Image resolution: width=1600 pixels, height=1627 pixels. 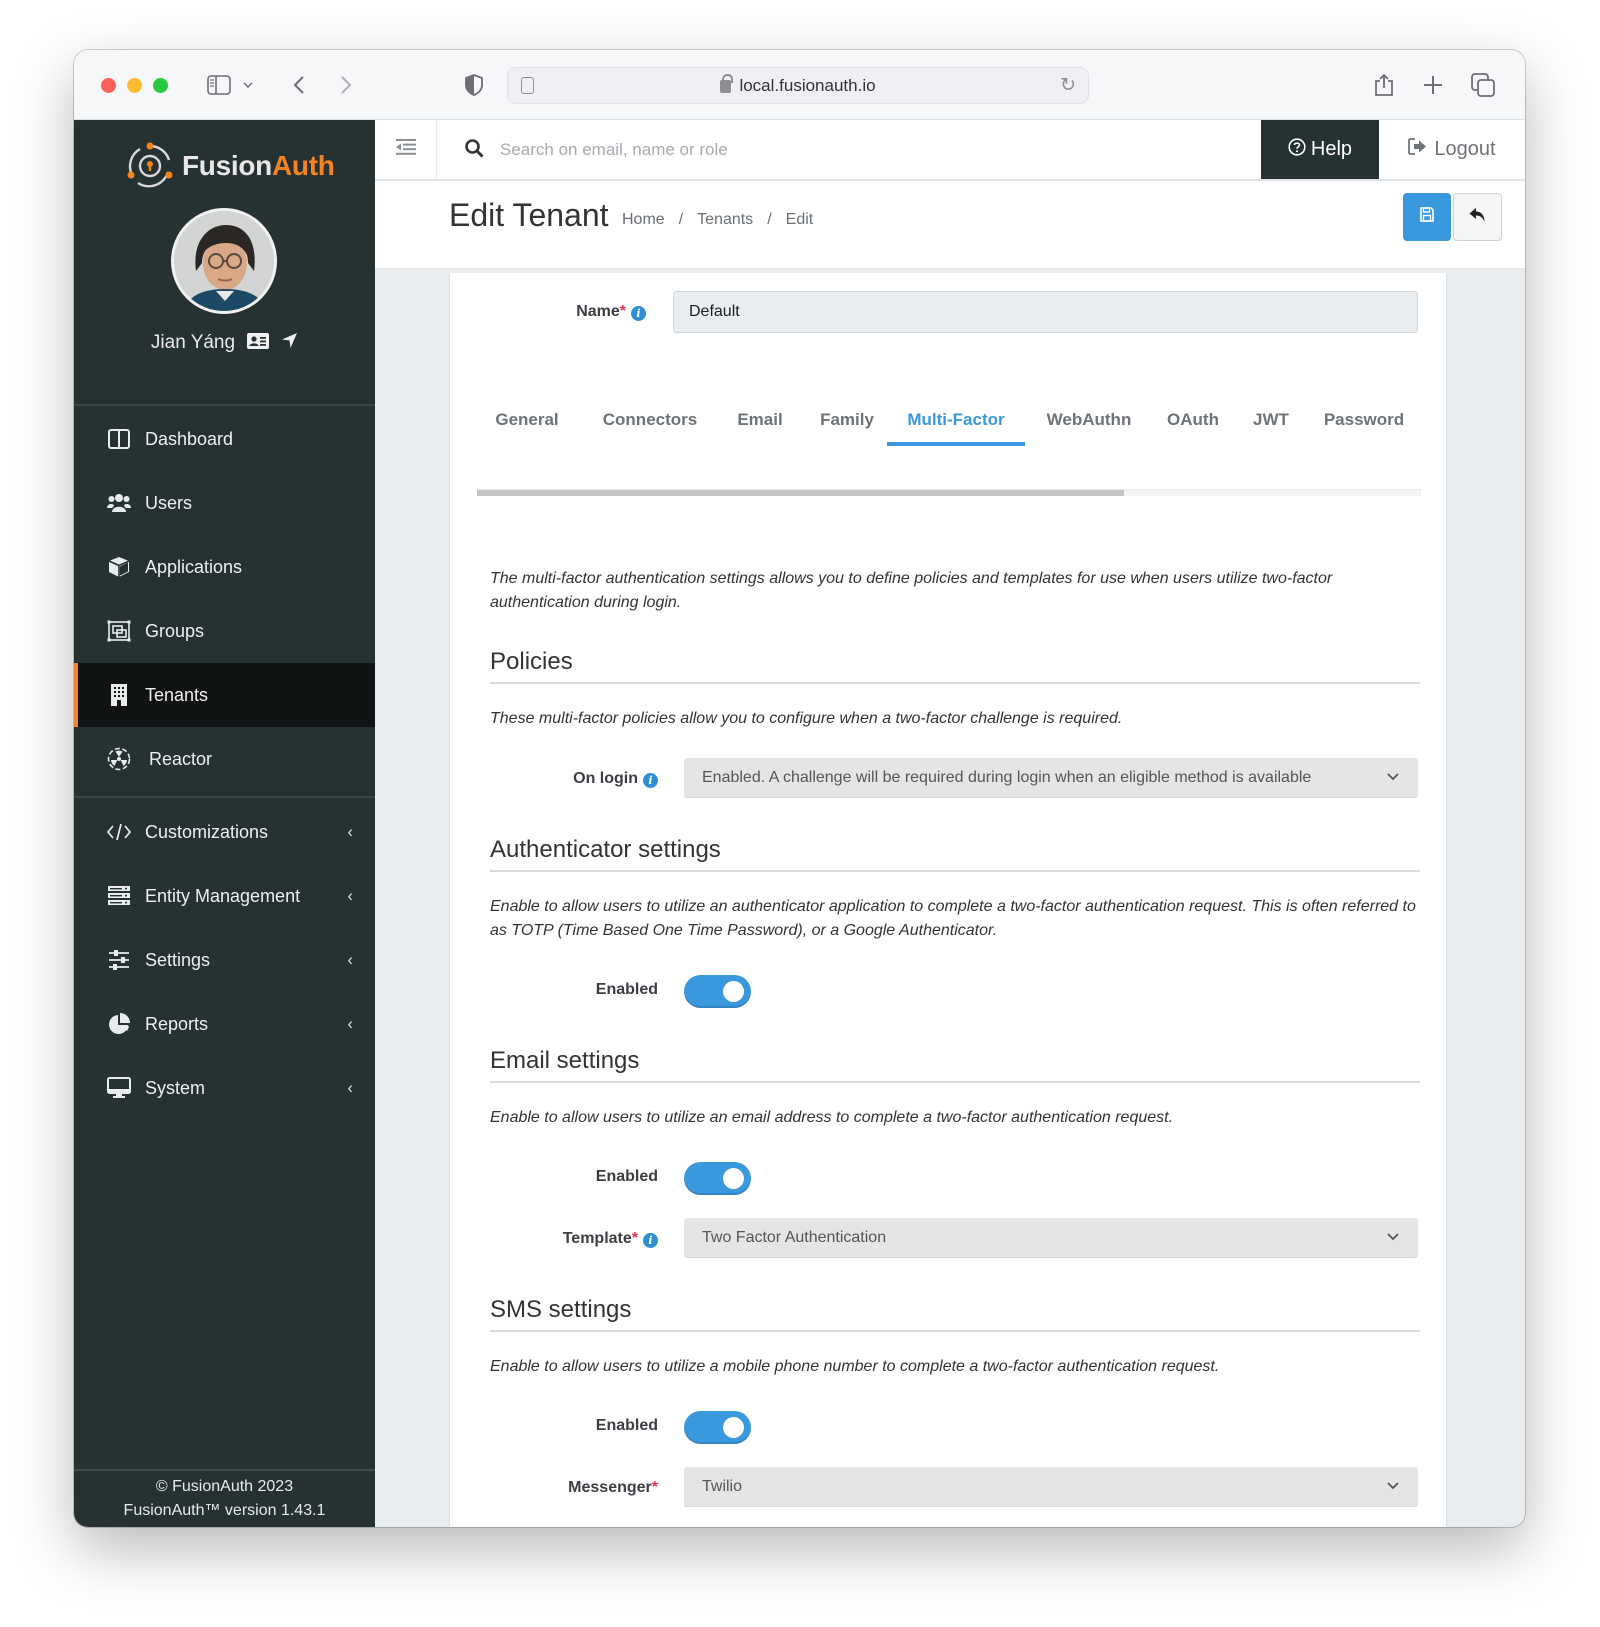 I want to click on tab-email: Email, so click(x=760, y=420).